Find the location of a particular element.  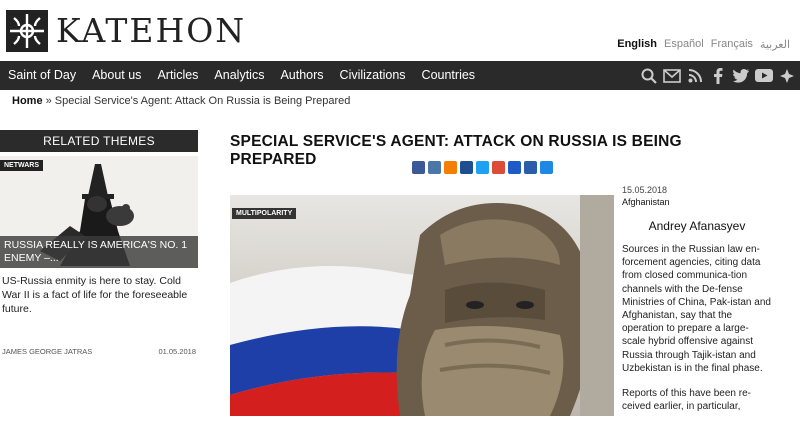

menu-icon is located at coordinates (787, 76).